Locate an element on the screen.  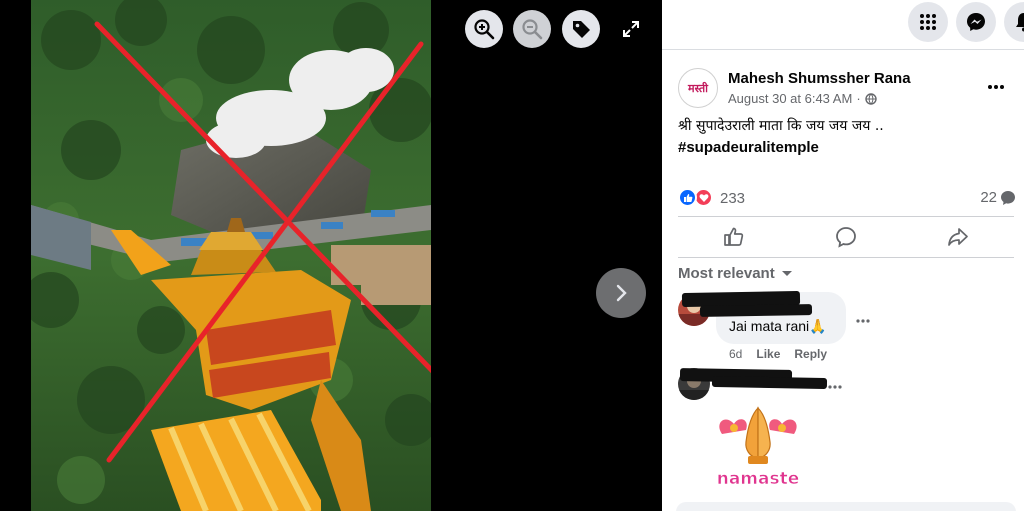
zoom-out-button is located at coordinates (532, 29).